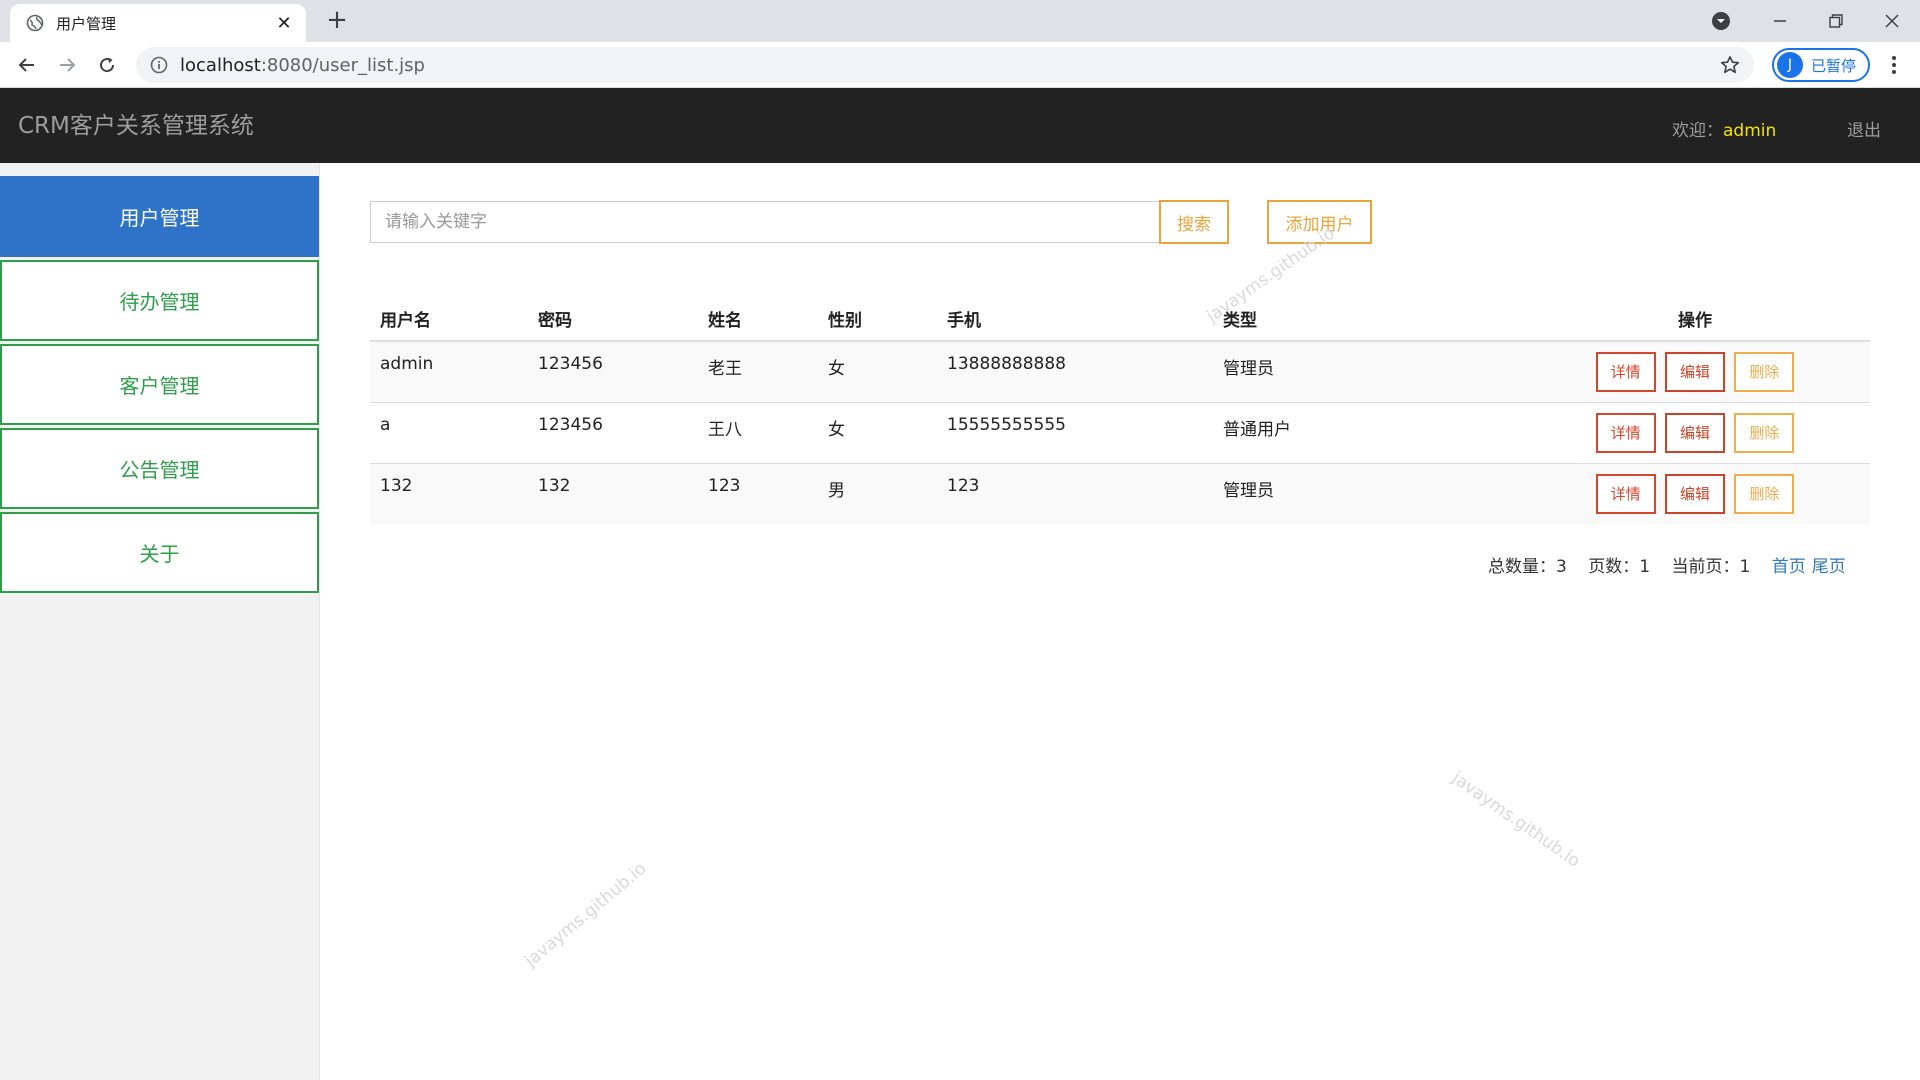 The height and width of the screenshot is (1080, 1920). I want to click on cell-name: 老王, so click(758, 371).